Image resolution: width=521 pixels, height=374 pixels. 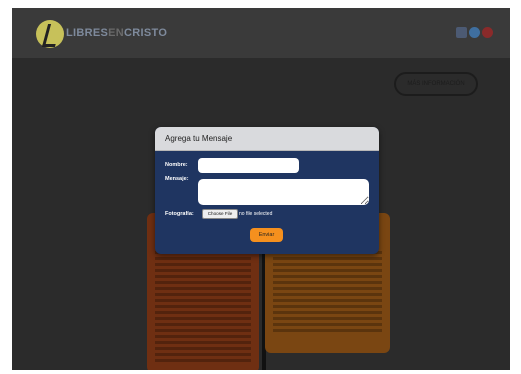 I want to click on mensaje-label: Mensaje:, so click(x=177, y=179).